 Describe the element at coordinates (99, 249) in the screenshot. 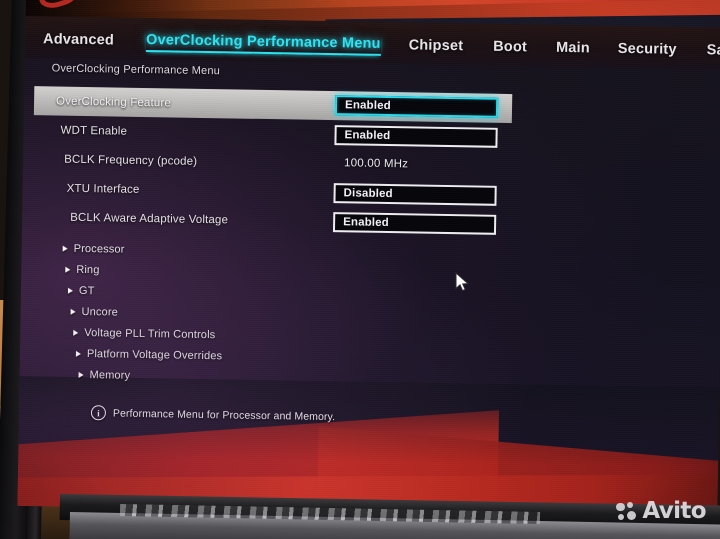

I see `submenu-label: Processor` at that location.